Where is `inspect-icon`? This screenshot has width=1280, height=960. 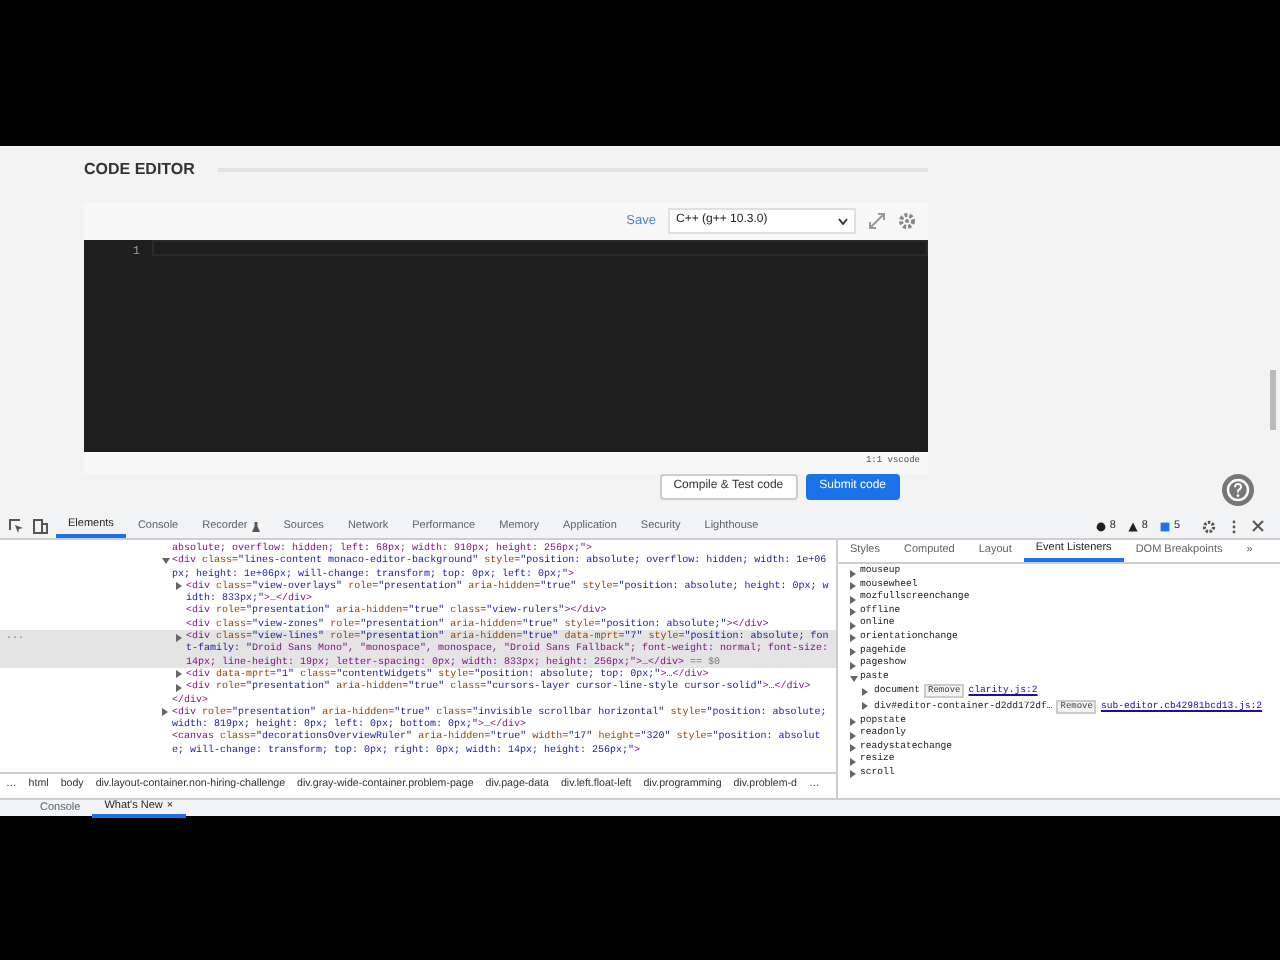 inspect-icon is located at coordinates (16, 526).